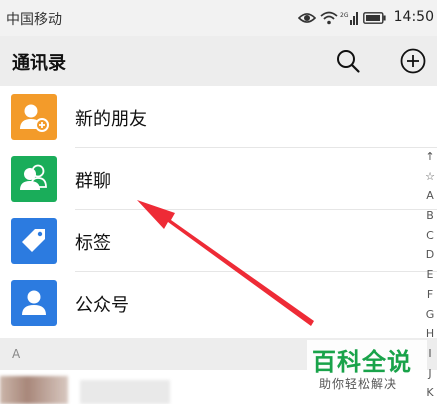 The height and width of the screenshot is (404, 437). Describe the element at coordinates (430, 315) in the screenshot. I see `index-letter: G` at that location.